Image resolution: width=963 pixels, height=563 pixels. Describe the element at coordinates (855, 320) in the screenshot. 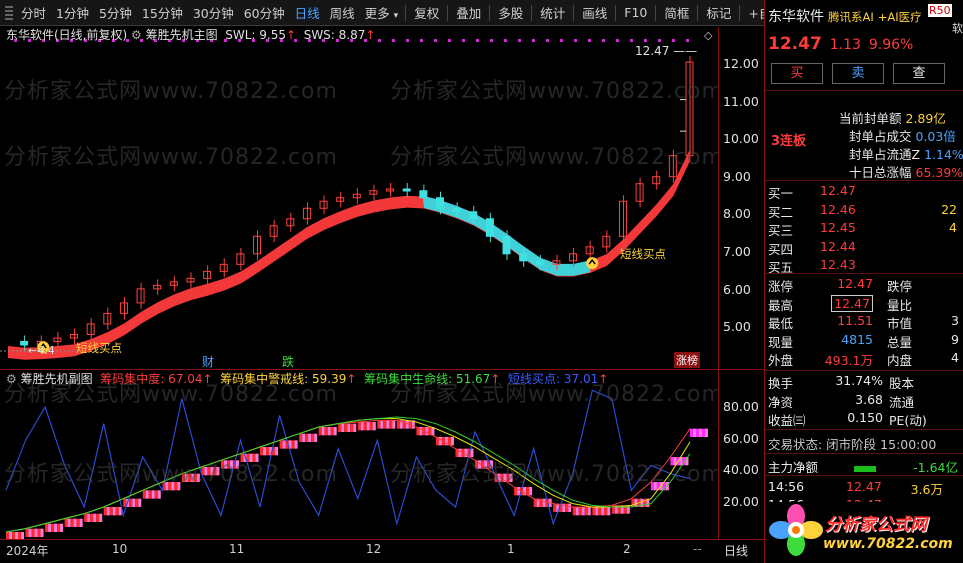

I see `stat-value: 11.51` at that location.